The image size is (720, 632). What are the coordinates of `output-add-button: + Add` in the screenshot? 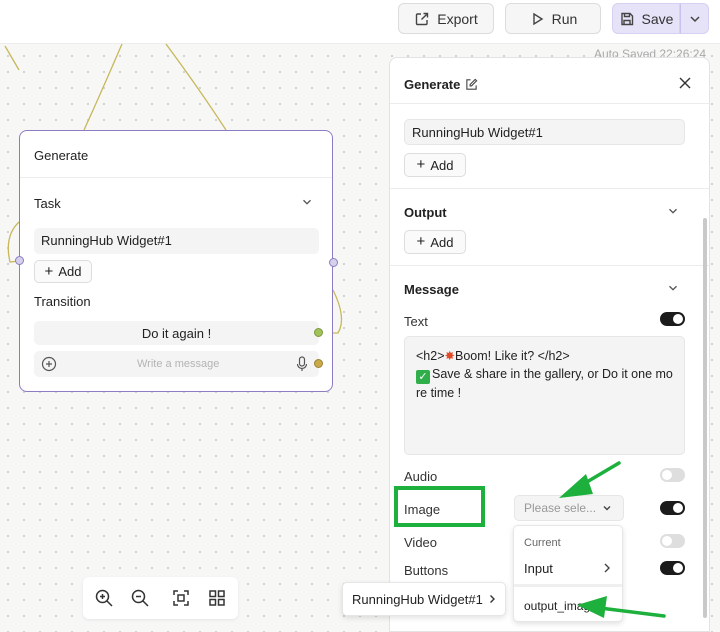 It's located at (435, 242).